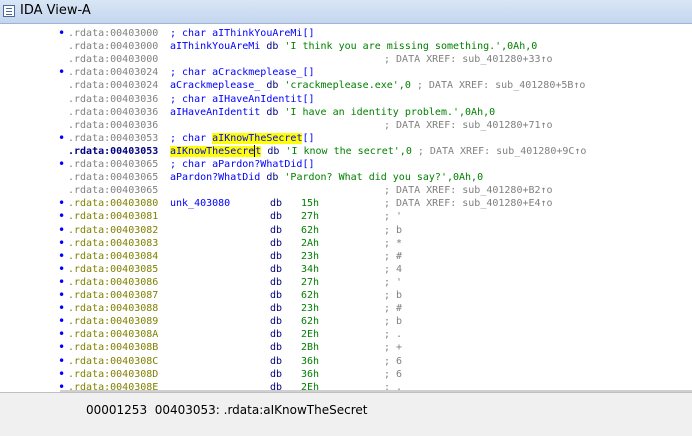 The height and width of the screenshot is (436, 692). Describe the element at coordinates (468, 191) in the screenshot. I see `data-xref: ; DATA XREF: sub_401280+B2↑o` at that location.